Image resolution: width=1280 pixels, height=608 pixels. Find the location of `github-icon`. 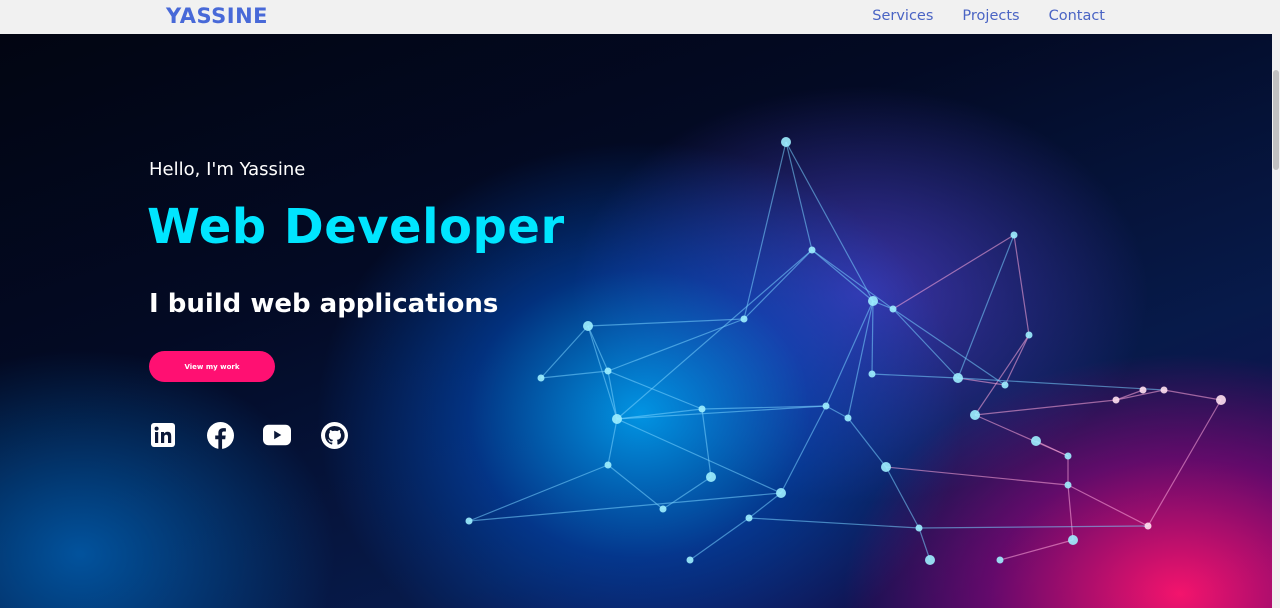

github-icon is located at coordinates (334, 435).